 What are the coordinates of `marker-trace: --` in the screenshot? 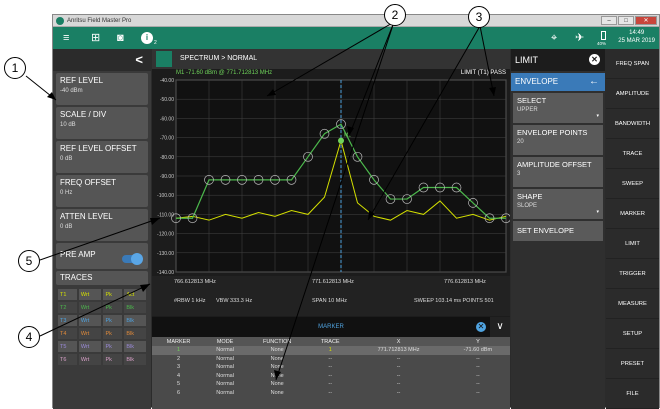 It's located at (330, 358).